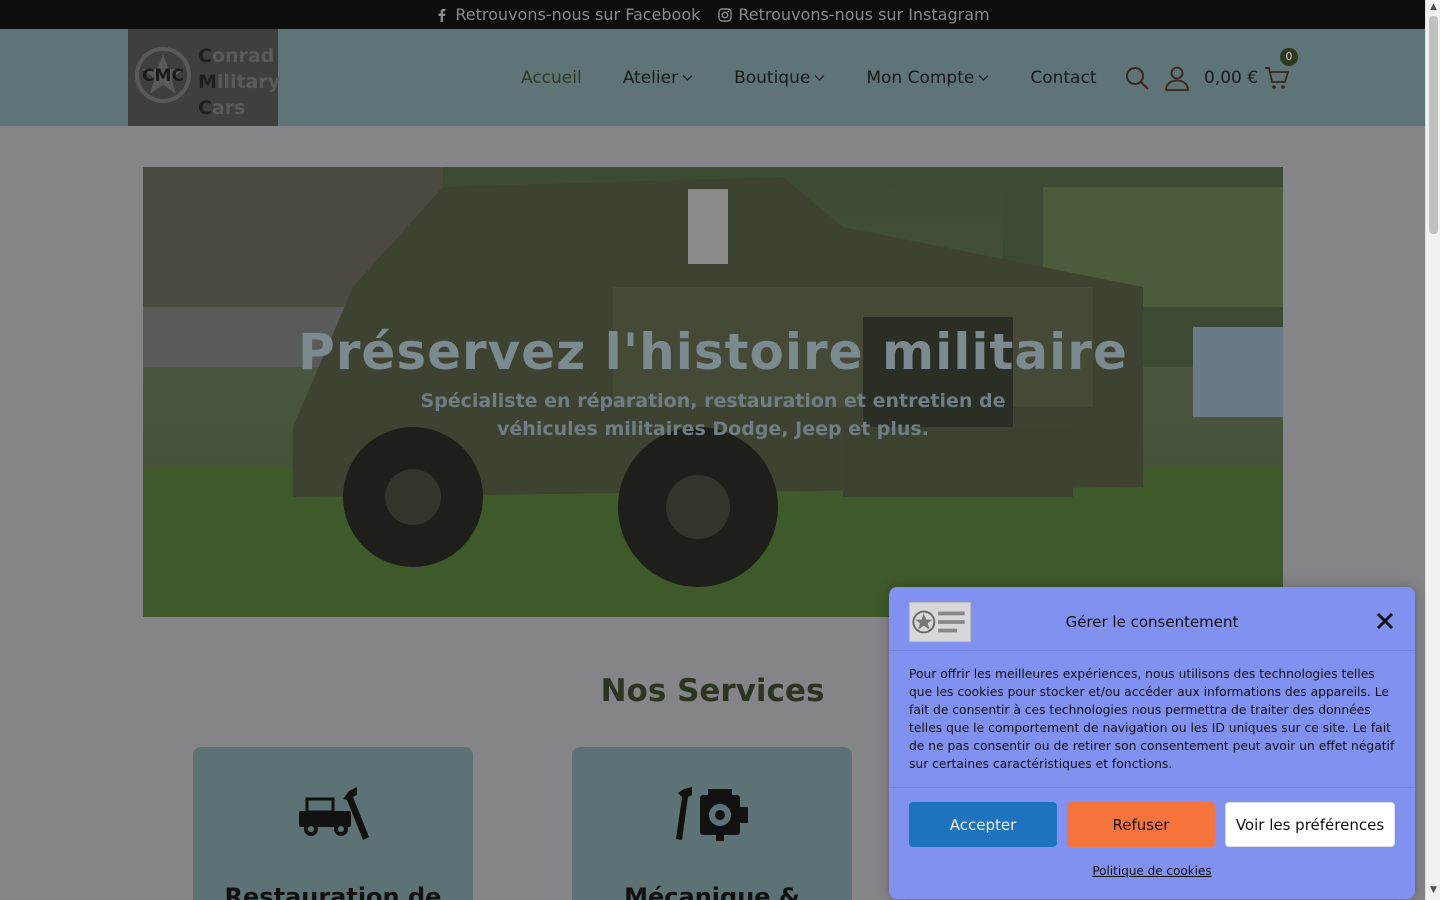 Image resolution: width=1440 pixels, height=900 pixels. I want to click on header-tools: 0,00 € 0, so click(1211, 77).